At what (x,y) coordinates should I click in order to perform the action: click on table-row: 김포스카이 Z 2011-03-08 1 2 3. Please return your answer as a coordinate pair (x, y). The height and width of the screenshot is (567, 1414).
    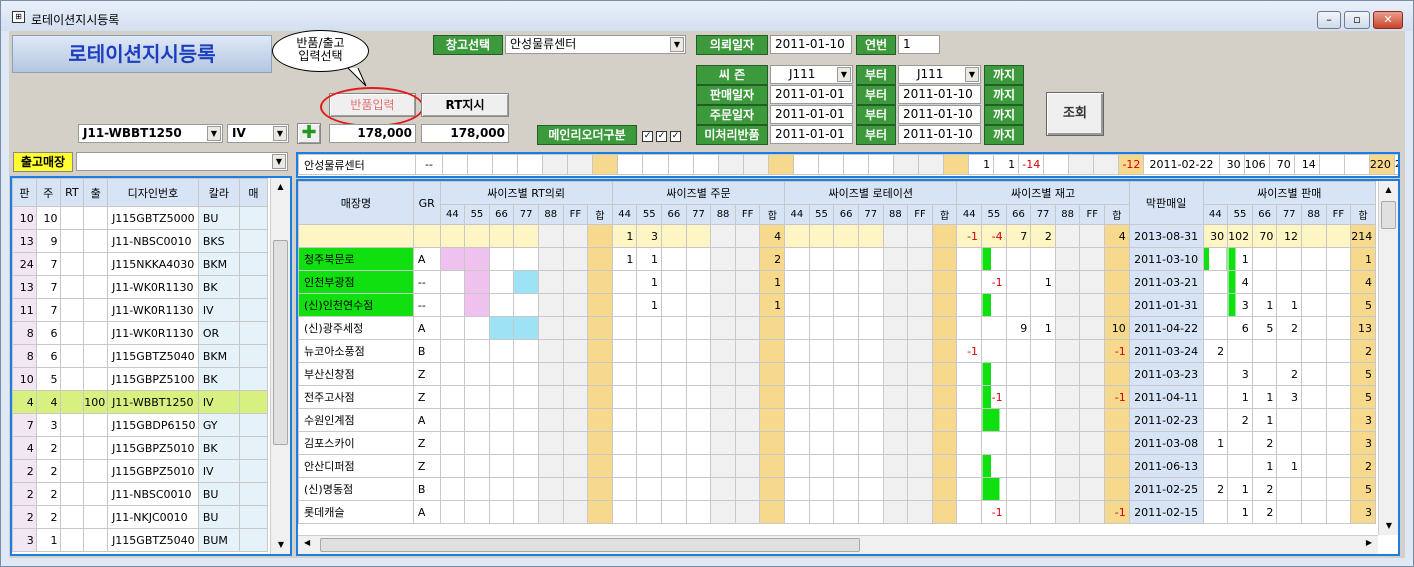
    Looking at the image, I should click on (837, 443).